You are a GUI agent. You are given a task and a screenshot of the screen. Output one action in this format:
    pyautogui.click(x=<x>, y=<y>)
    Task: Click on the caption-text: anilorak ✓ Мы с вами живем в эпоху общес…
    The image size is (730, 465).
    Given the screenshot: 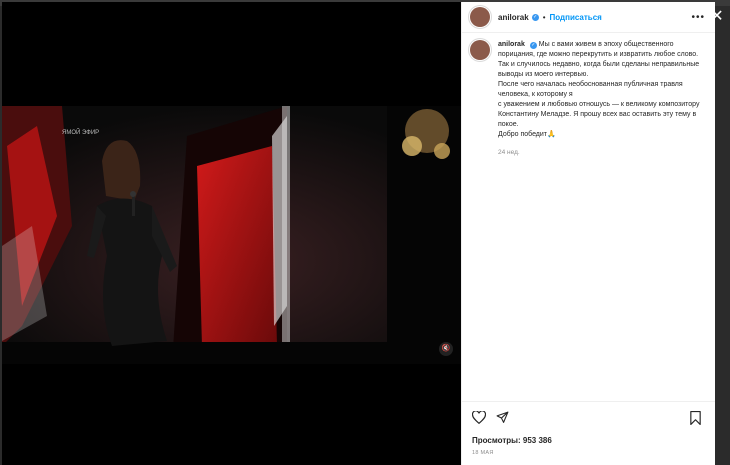 What is the action you would take?
    pyautogui.click(x=599, y=90)
    